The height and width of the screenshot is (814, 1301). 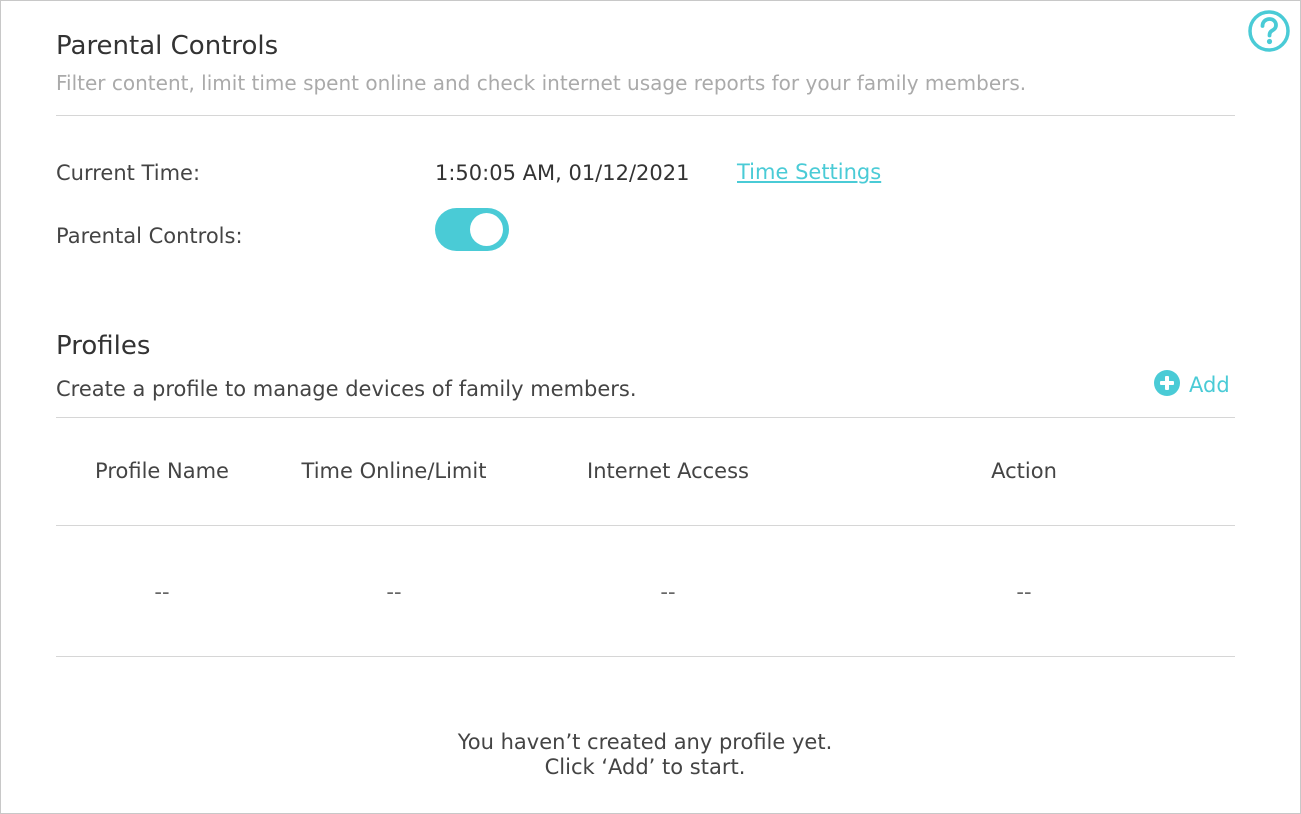 What do you see at coordinates (645, 525) in the screenshot?
I see `table-header-divider` at bounding box center [645, 525].